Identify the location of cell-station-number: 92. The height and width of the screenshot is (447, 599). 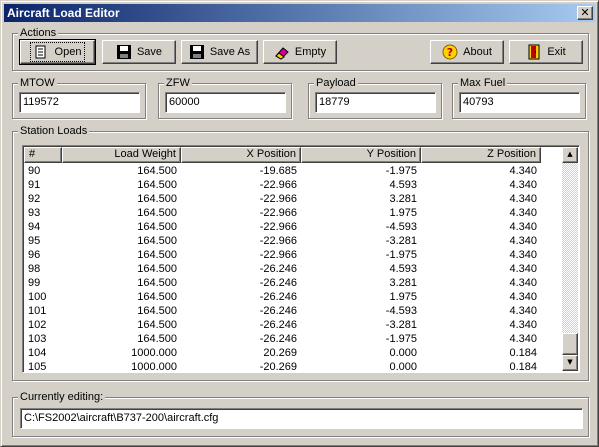
(34, 199).